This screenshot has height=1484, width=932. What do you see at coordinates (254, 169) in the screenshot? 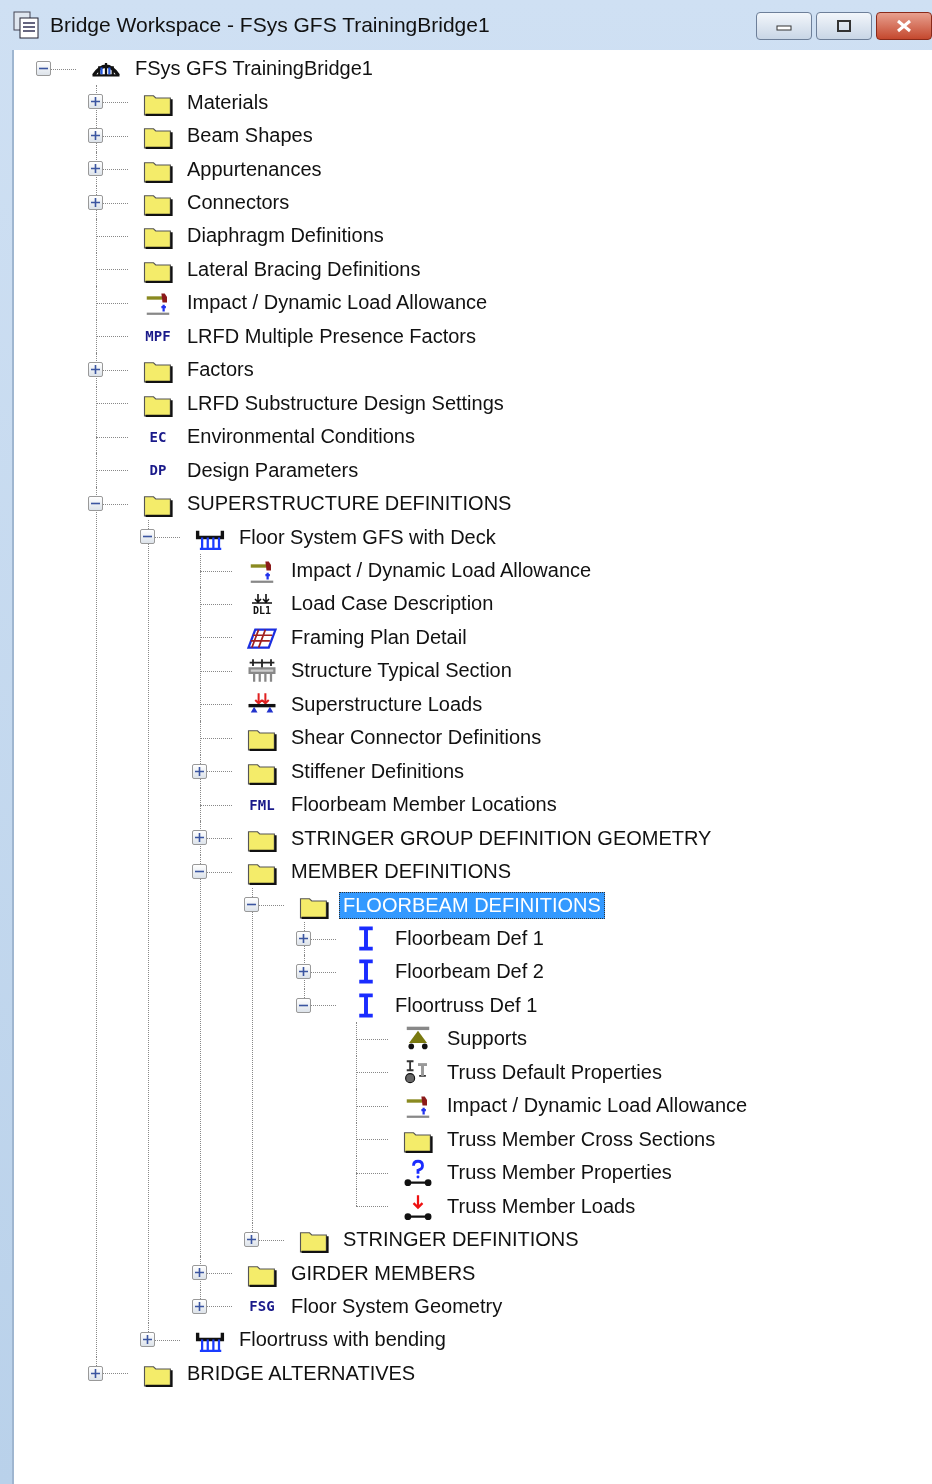
I see `tree-item: Appurtenances` at bounding box center [254, 169].